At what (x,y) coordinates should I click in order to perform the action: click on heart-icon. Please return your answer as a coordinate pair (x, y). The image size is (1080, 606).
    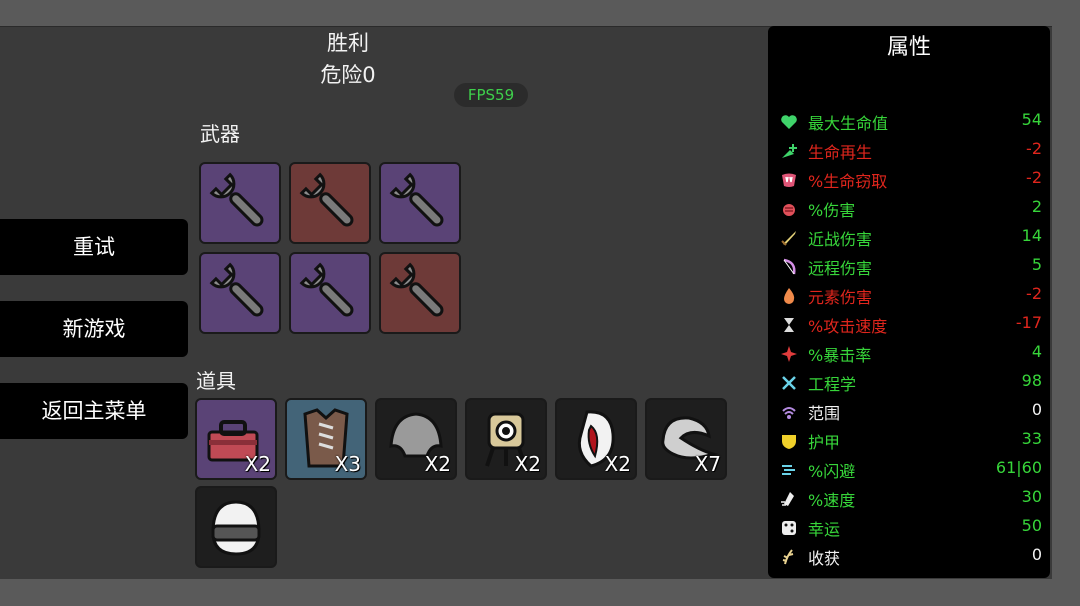
    Looking at the image, I should click on (789, 122).